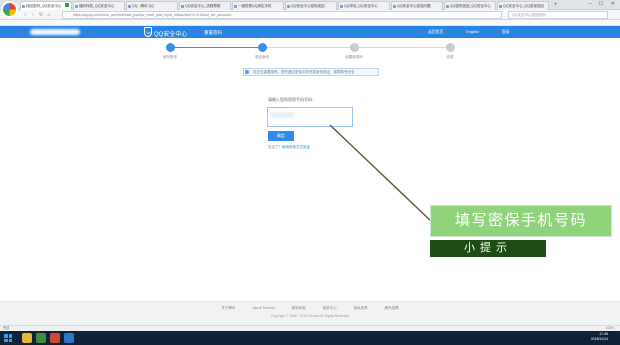 The width and height of the screenshot is (620, 345). Describe the element at coordinates (275, 147) in the screenshot. I see `help-prefix: 忘记了？` at that location.